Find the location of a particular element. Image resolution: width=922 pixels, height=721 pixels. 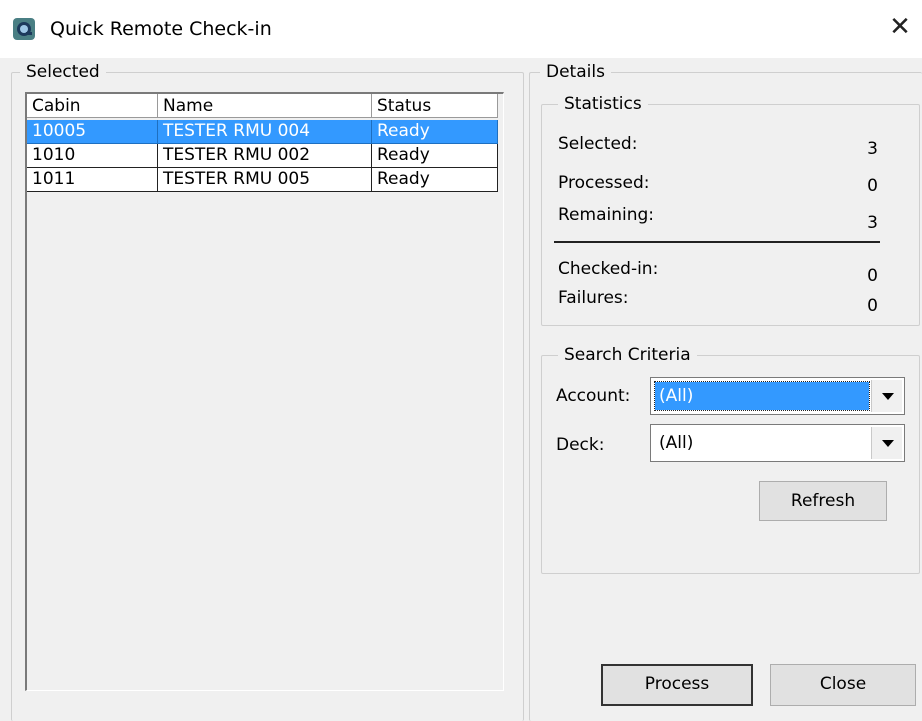

close-icon: ✕ is located at coordinates (900, 27).